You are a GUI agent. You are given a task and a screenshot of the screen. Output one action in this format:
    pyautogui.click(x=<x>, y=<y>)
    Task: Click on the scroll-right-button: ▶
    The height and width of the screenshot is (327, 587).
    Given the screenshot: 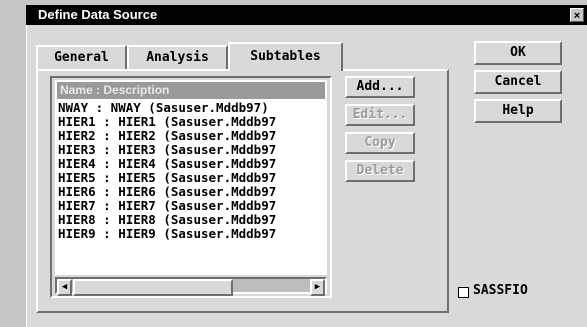 What is the action you would take?
    pyautogui.click(x=317, y=287)
    